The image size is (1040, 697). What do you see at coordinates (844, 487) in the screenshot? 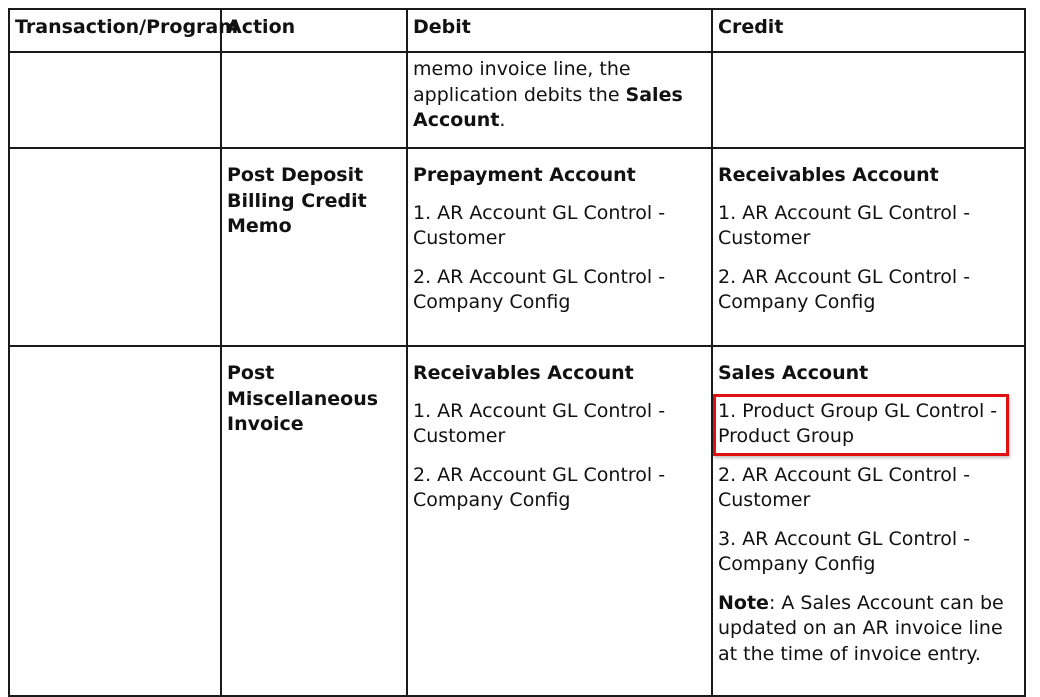
I see `credit-item: 2. AR Account GL Control - Customer` at bounding box center [844, 487].